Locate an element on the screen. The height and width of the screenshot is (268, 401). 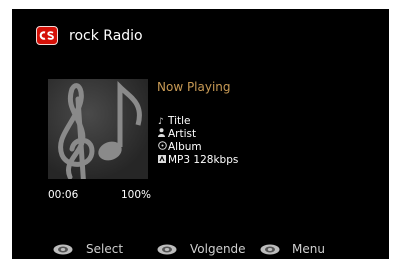
format-row: MP3 128kbps is located at coordinates (198, 160).